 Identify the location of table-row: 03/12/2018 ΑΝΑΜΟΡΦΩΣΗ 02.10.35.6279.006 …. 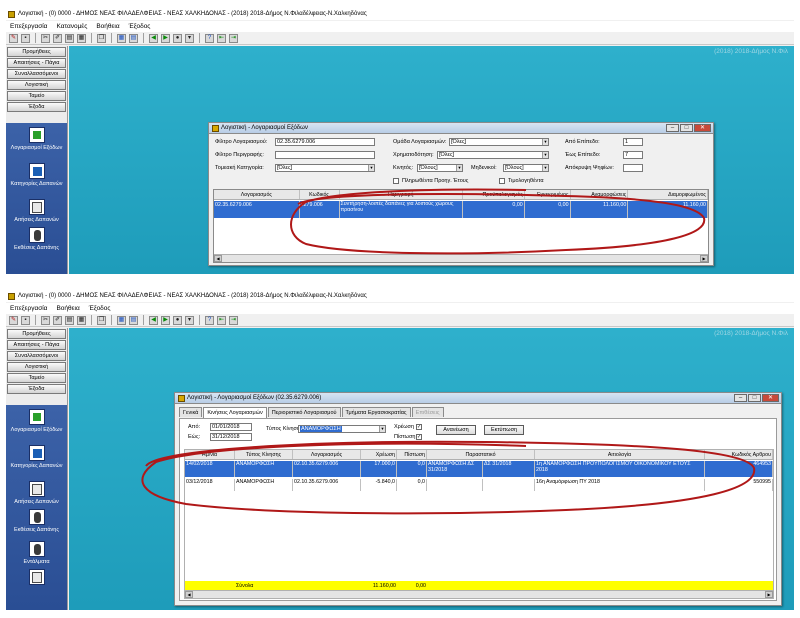
(479, 485).